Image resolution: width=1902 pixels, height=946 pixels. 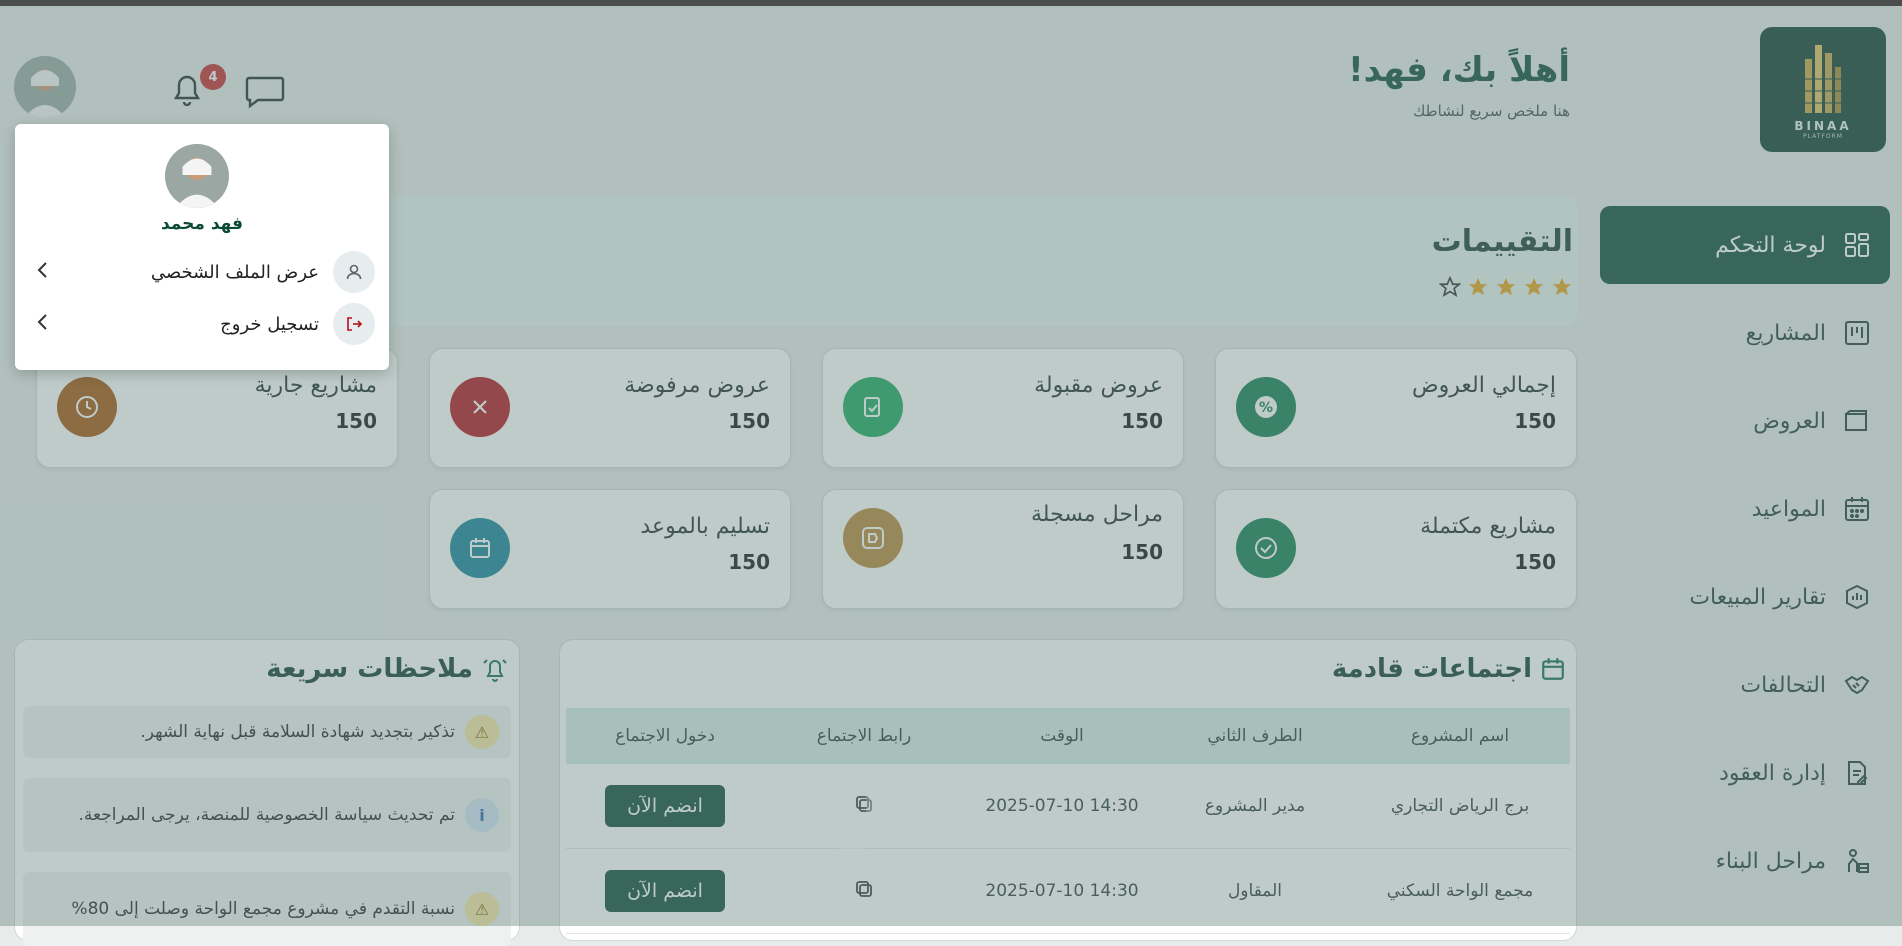 What do you see at coordinates (1783, 685) in the screenshot?
I see `sidebar-item-label: التحالفات` at bounding box center [1783, 685].